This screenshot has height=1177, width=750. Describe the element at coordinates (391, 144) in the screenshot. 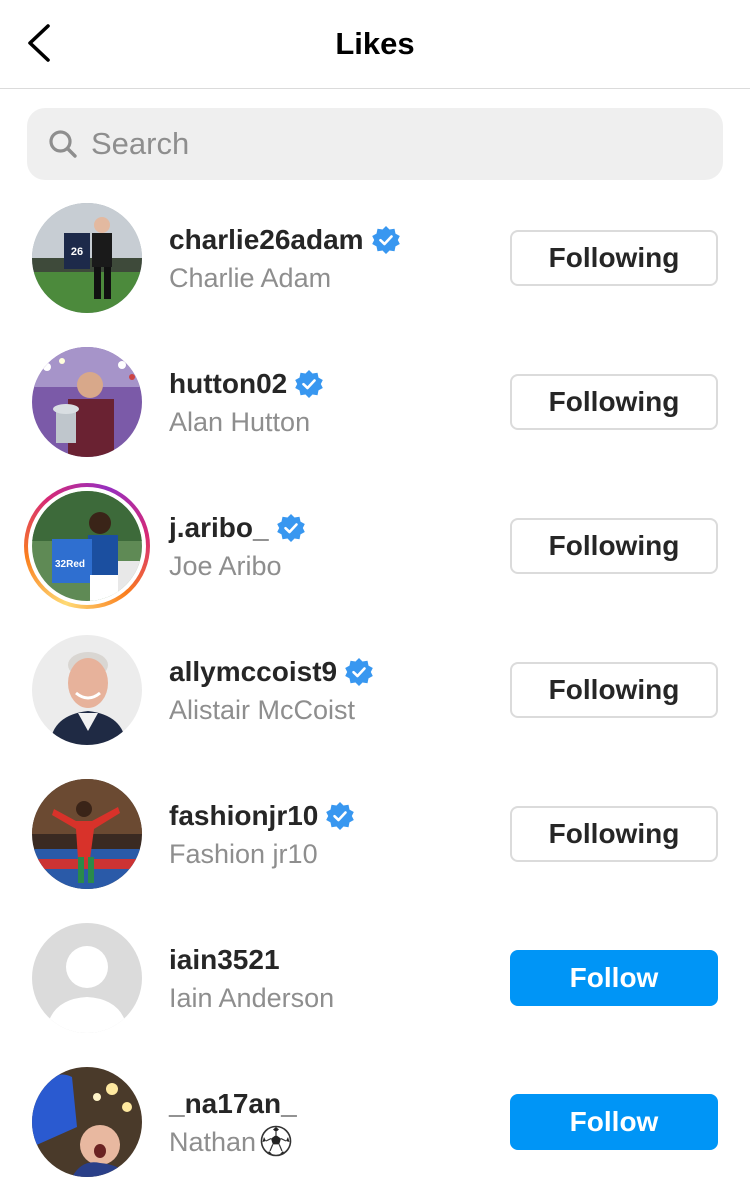

I see `search-input` at that location.